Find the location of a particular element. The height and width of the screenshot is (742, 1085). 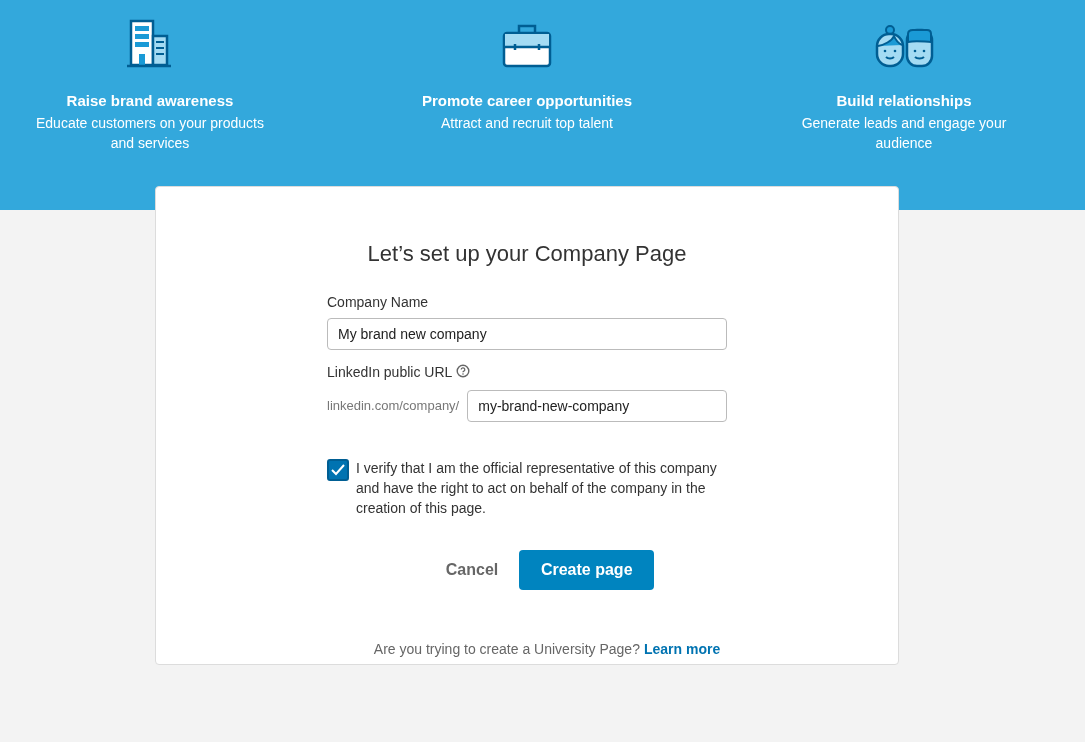

feature-title: Raise brand awareness is located at coordinates (150, 101).